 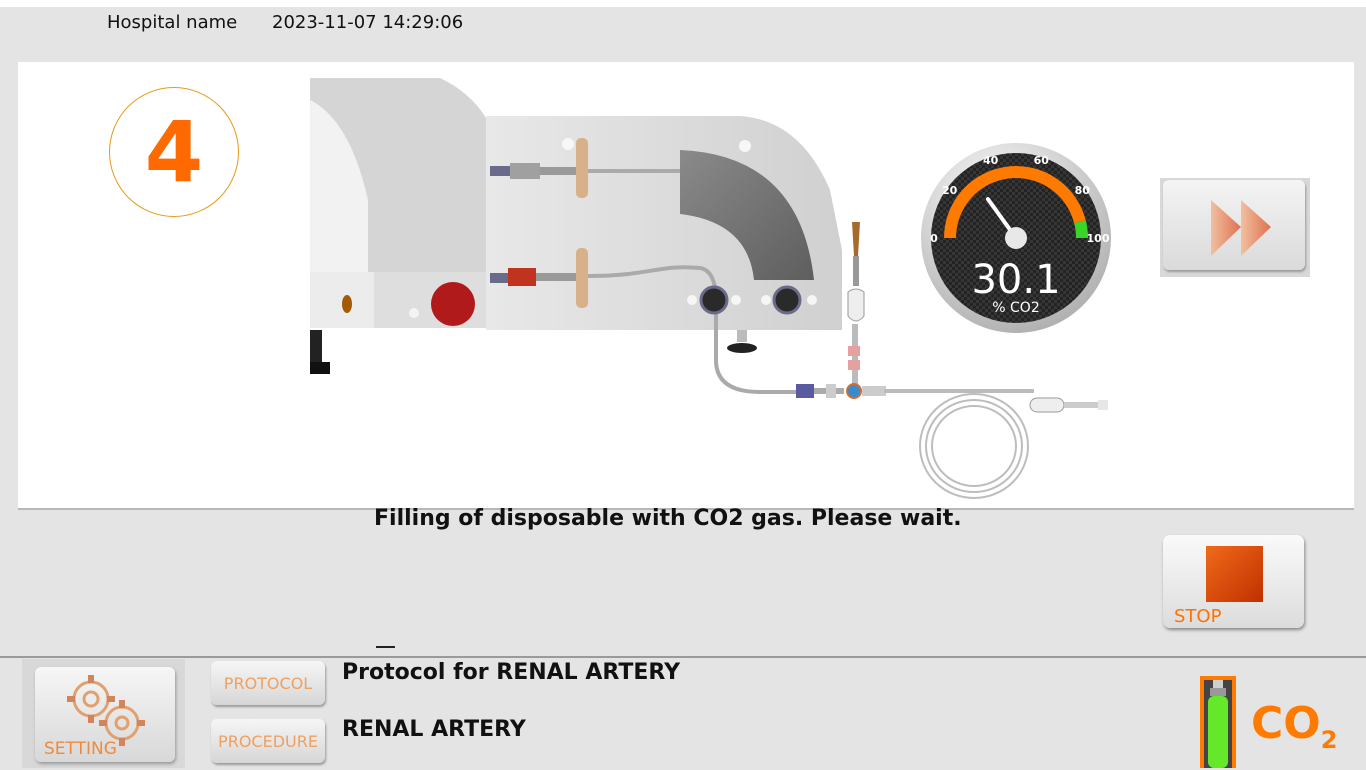 What do you see at coordinates (1015, 280) in the screenshot?
I see `gauge-value: 30.1` at bounding box center [1015, 280].